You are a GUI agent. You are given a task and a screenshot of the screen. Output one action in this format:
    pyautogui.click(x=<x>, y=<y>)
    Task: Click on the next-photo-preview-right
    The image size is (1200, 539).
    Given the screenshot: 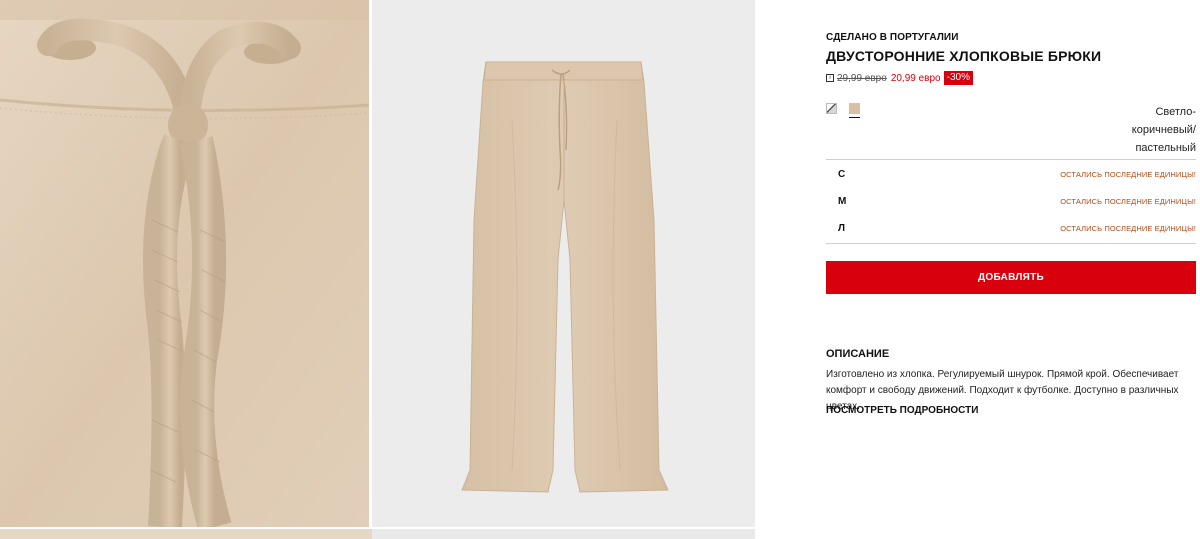 What is the action you would take?
    pyautogui.click(x=563, y=534)
    